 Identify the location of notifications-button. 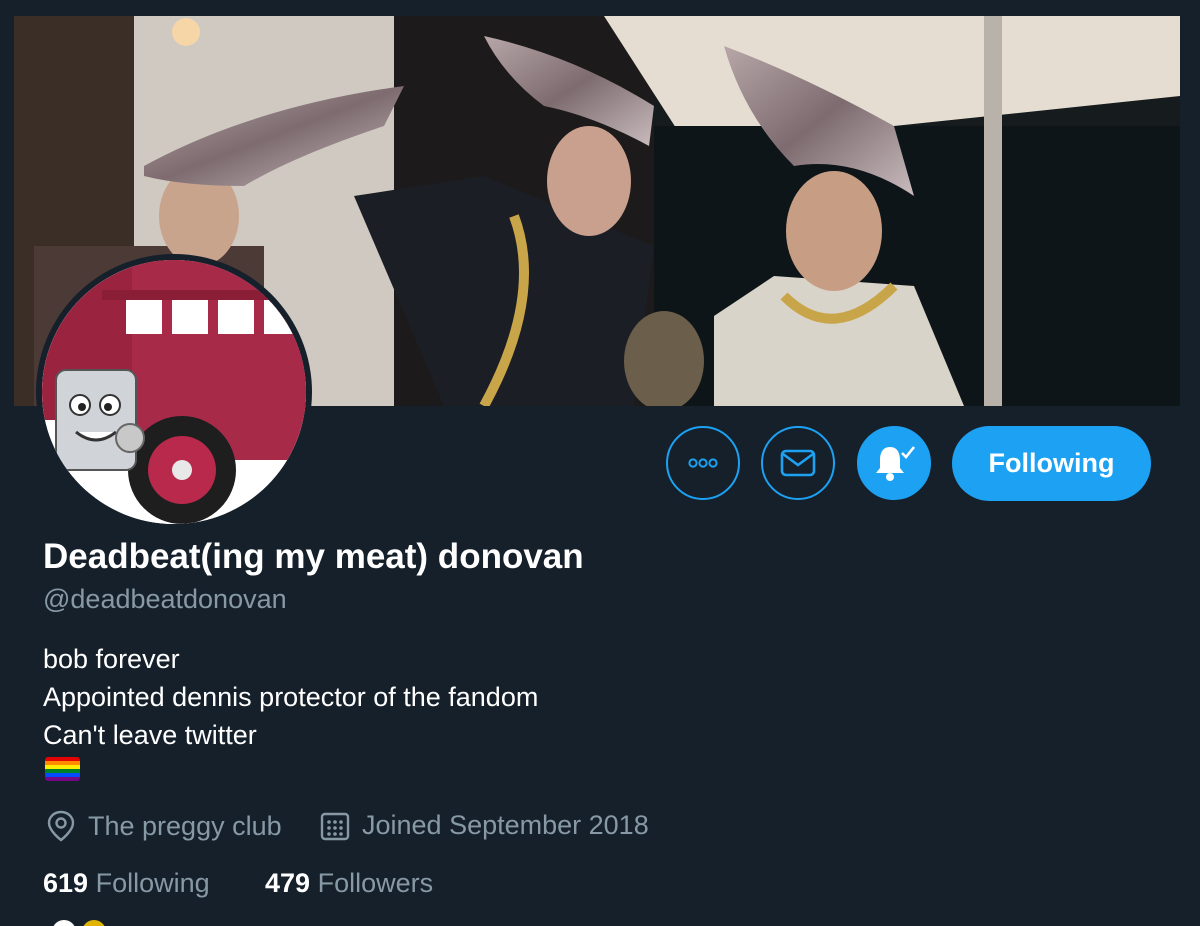
(894, 463).